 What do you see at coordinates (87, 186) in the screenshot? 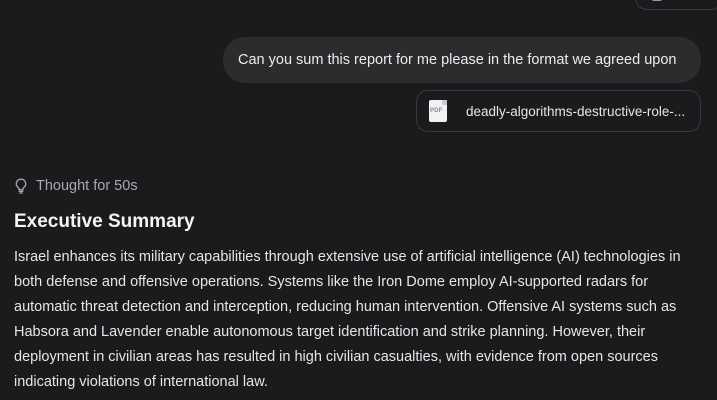
I see `thought-duration-label: Thought for 50s` at bounding box center [87, 186].